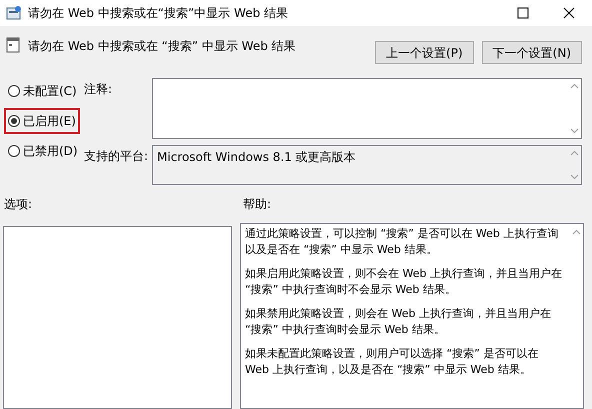 This screenshot has height=409, width=592. Describe the element at coordinates (158, 13) in the screenshot. I see `window-title: 请勿在 Web 中搜索或在“搜索”中显示 Web 结果` at that location.